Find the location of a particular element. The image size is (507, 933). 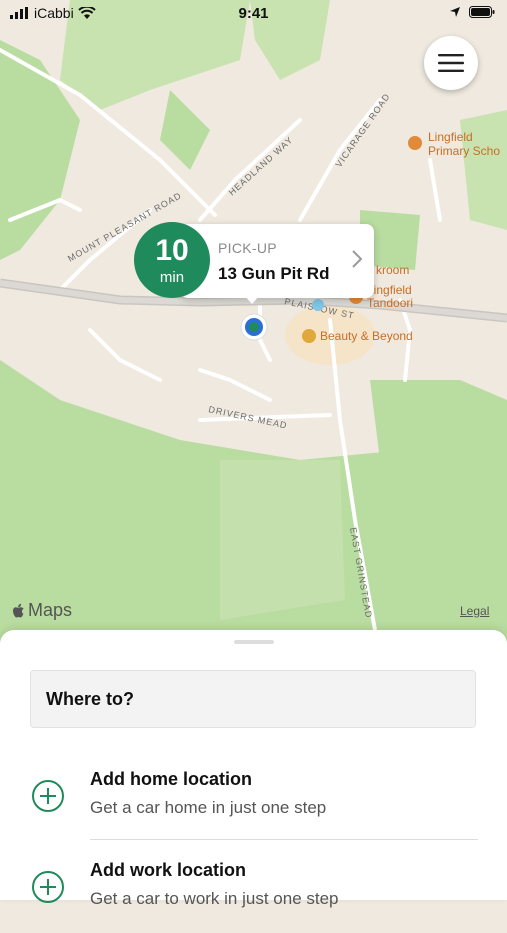

status-right is located at coordinates (472, 12).